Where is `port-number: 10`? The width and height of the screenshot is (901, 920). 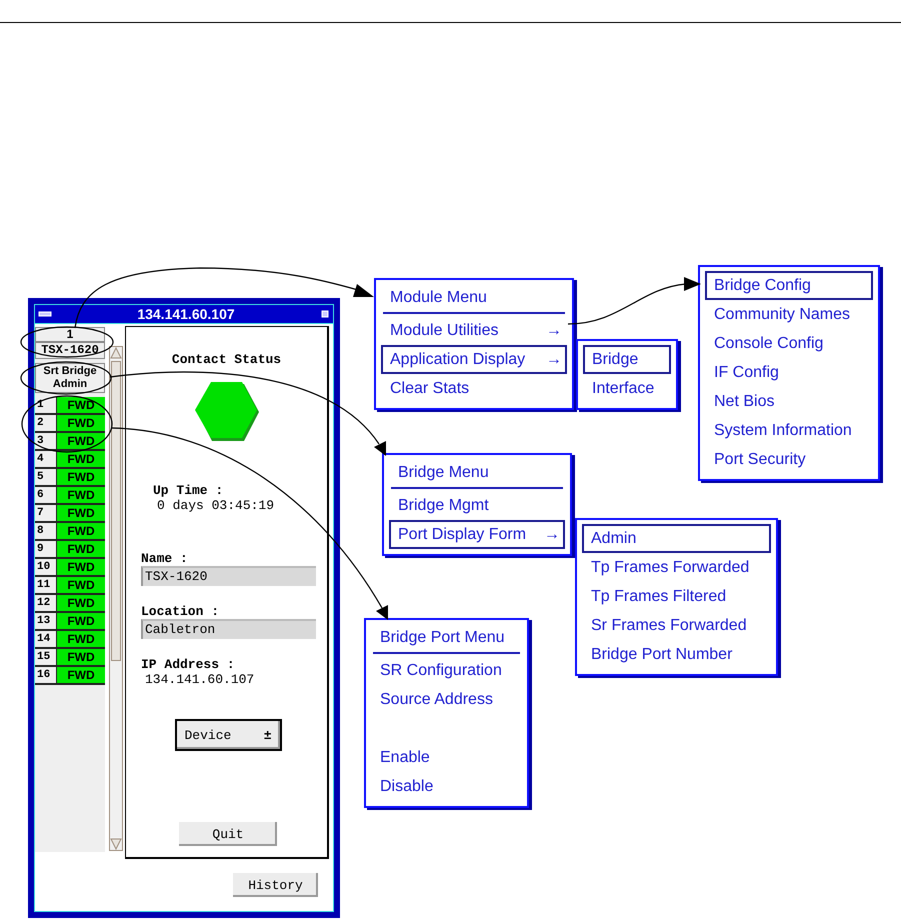
port-number: 10 is located at coordinates (46, 567).